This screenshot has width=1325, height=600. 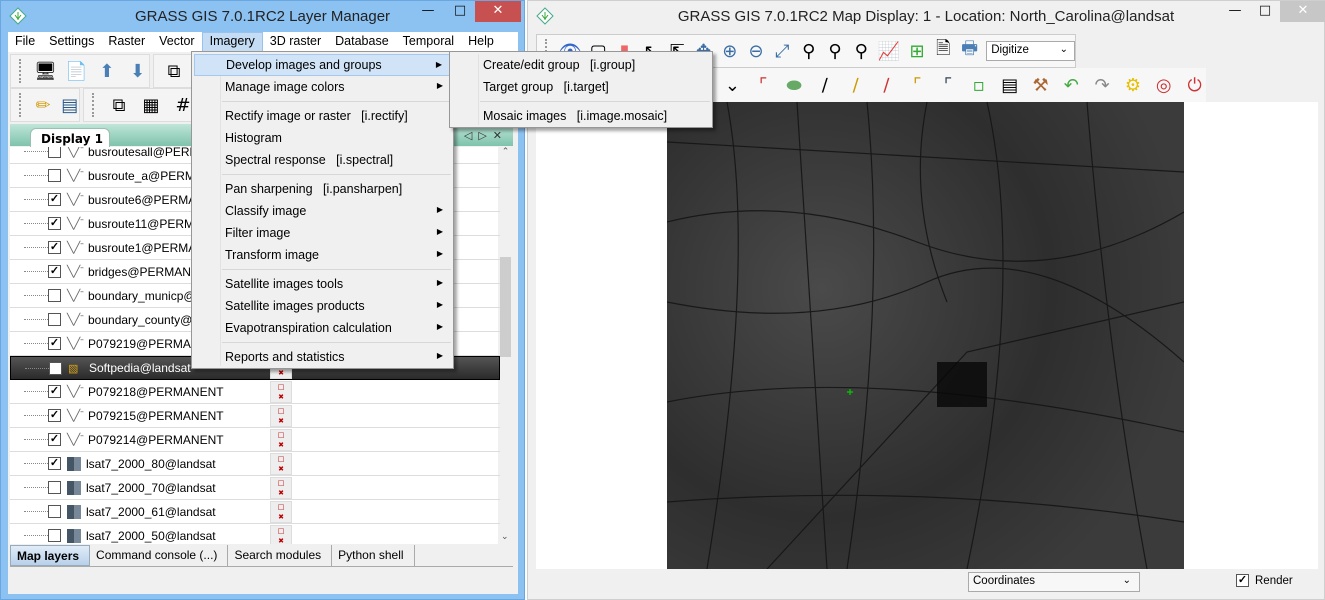 I want to click on expand-icon: ⌄, so click(x=732, y=85).